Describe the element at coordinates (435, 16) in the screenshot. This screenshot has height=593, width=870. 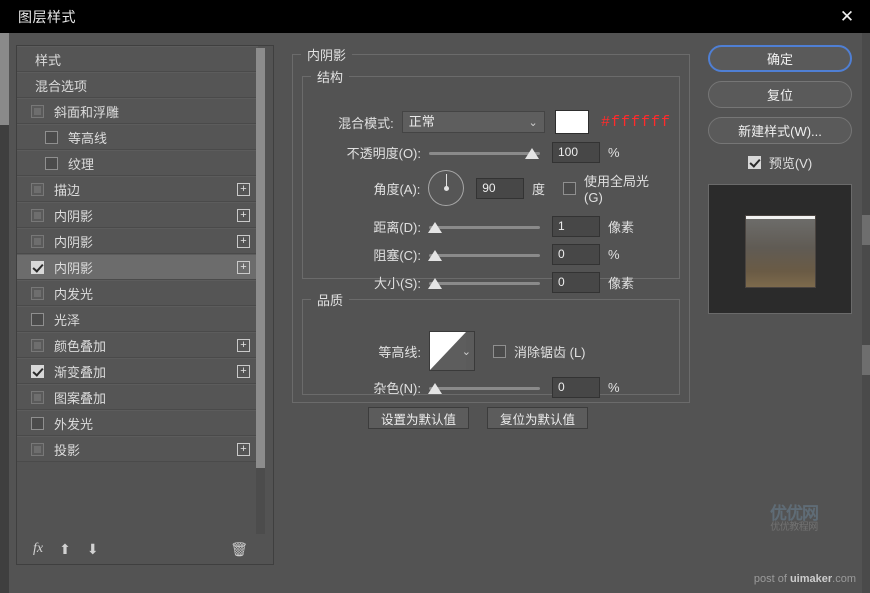
I see `title-bar: 图层样式 ✕` at that location.